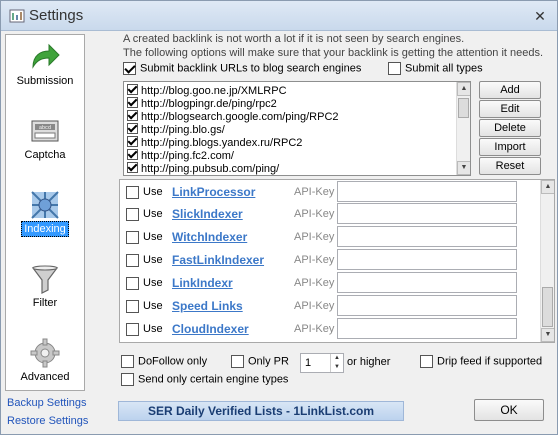 The image size is (558, 435). What do you see at coordinates (261, 411) in the screenshot?
I see `promo-banner: SER Daily Verified Lists - 1LinkList.com` at bounding box center [261, 411].